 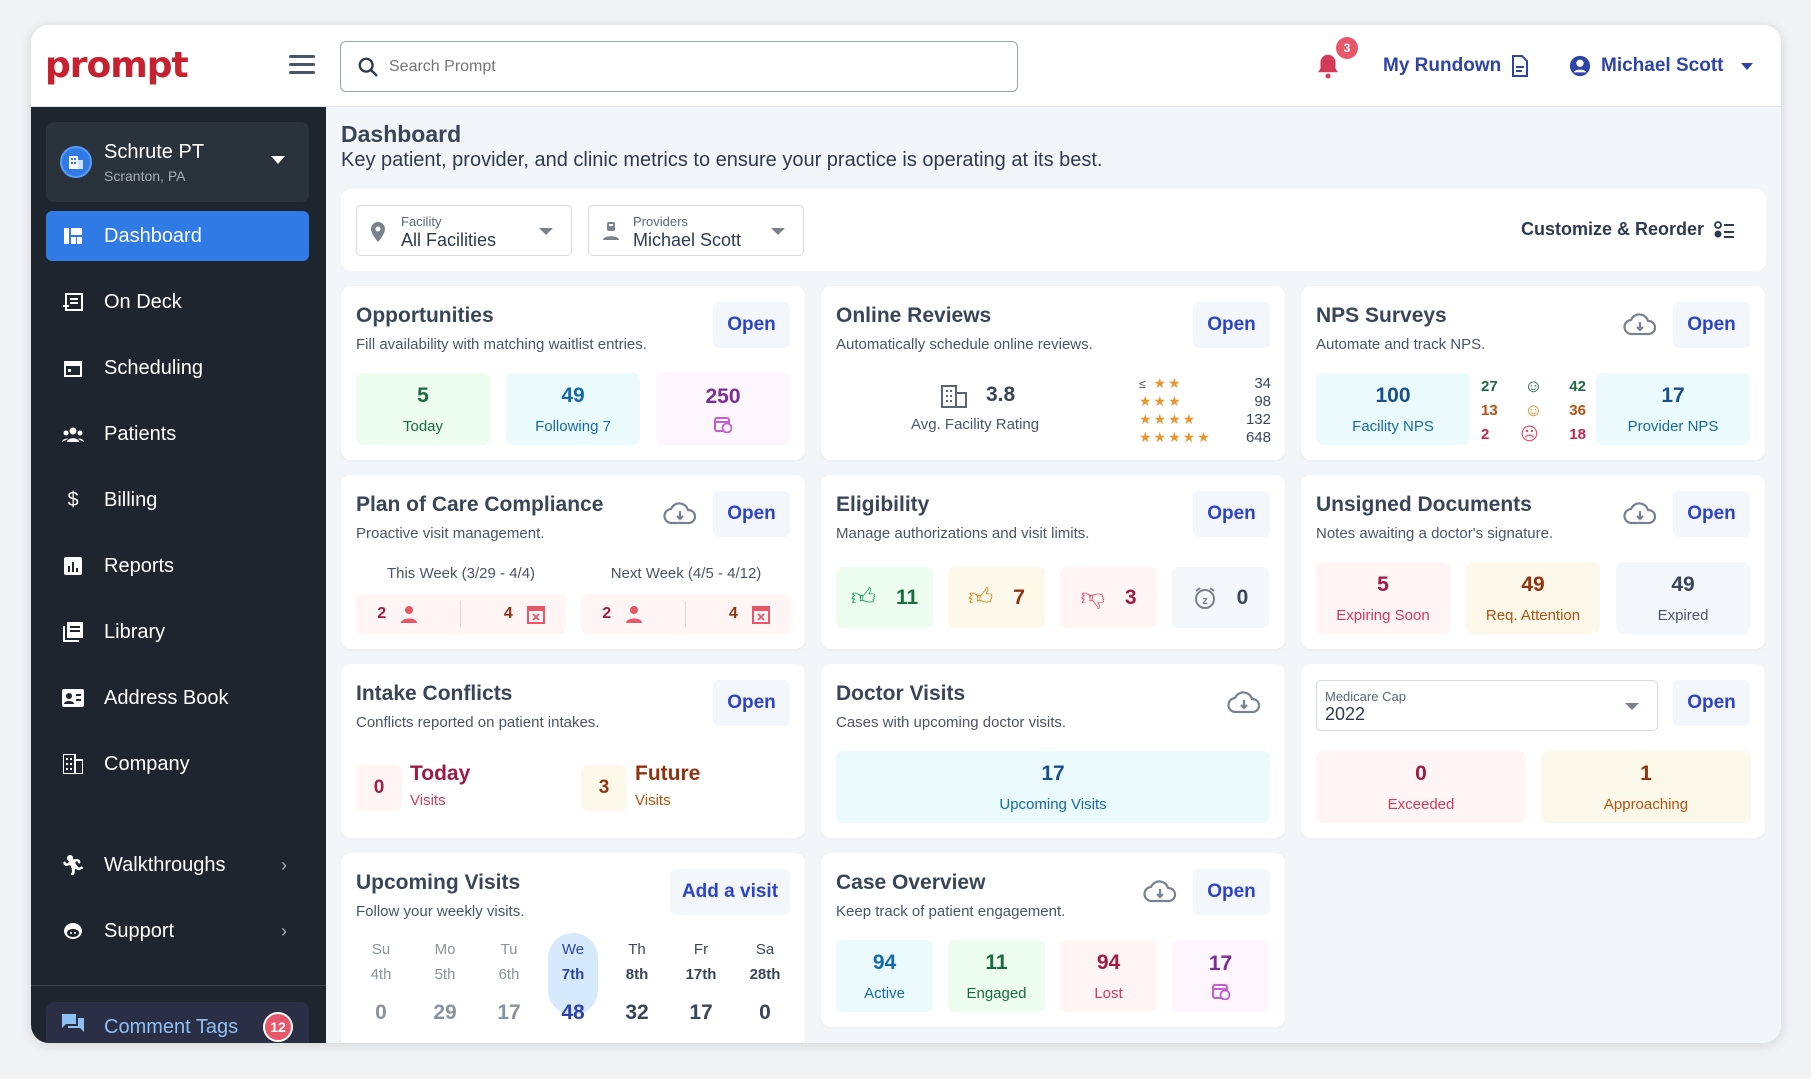 I want to click on day-column: Fr 17th 17, so click(x=701, y=983).